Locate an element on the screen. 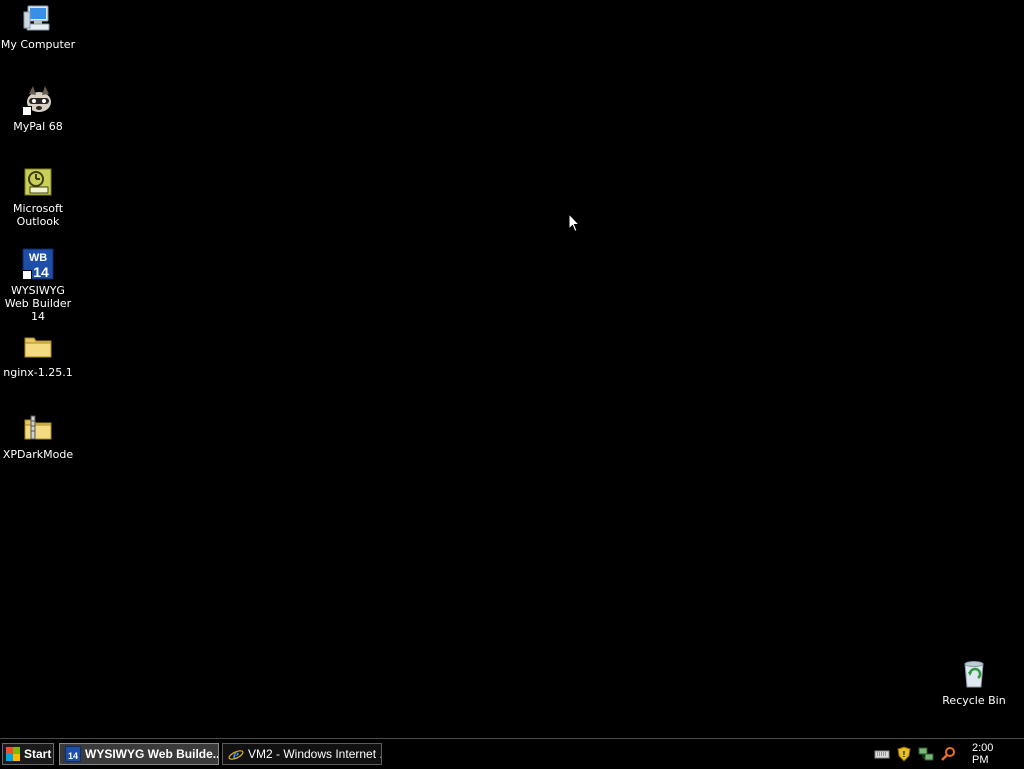  desktop-icon-label: Microsoft Outlook is located at coordinates (38, 215).